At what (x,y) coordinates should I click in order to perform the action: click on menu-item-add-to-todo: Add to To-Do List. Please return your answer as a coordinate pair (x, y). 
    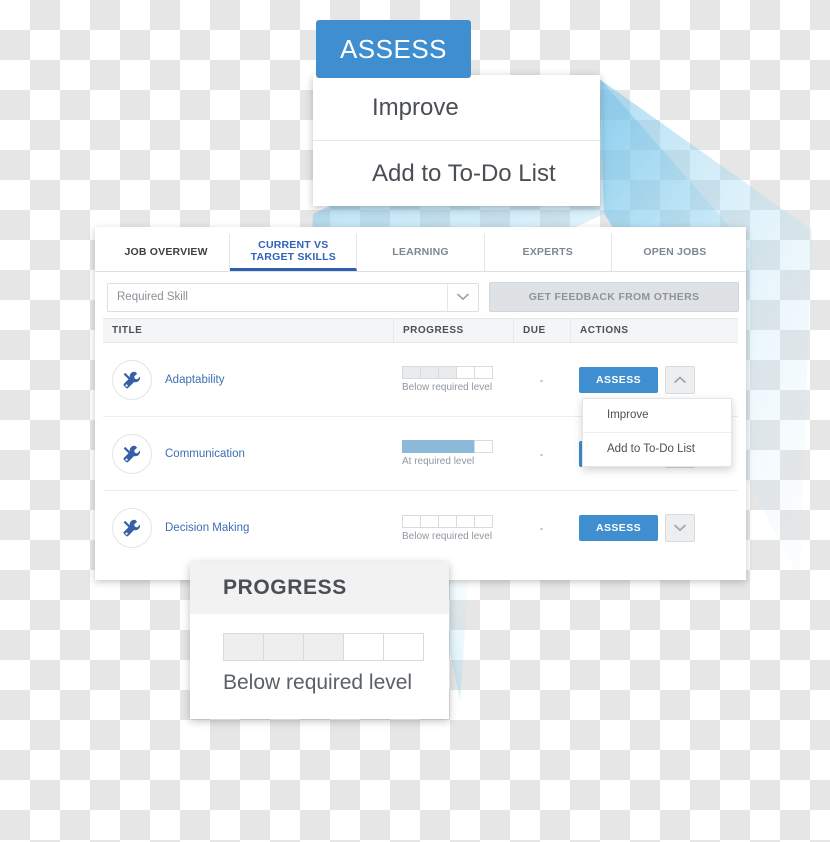
    Looking at the image, I should click on (657, 449).